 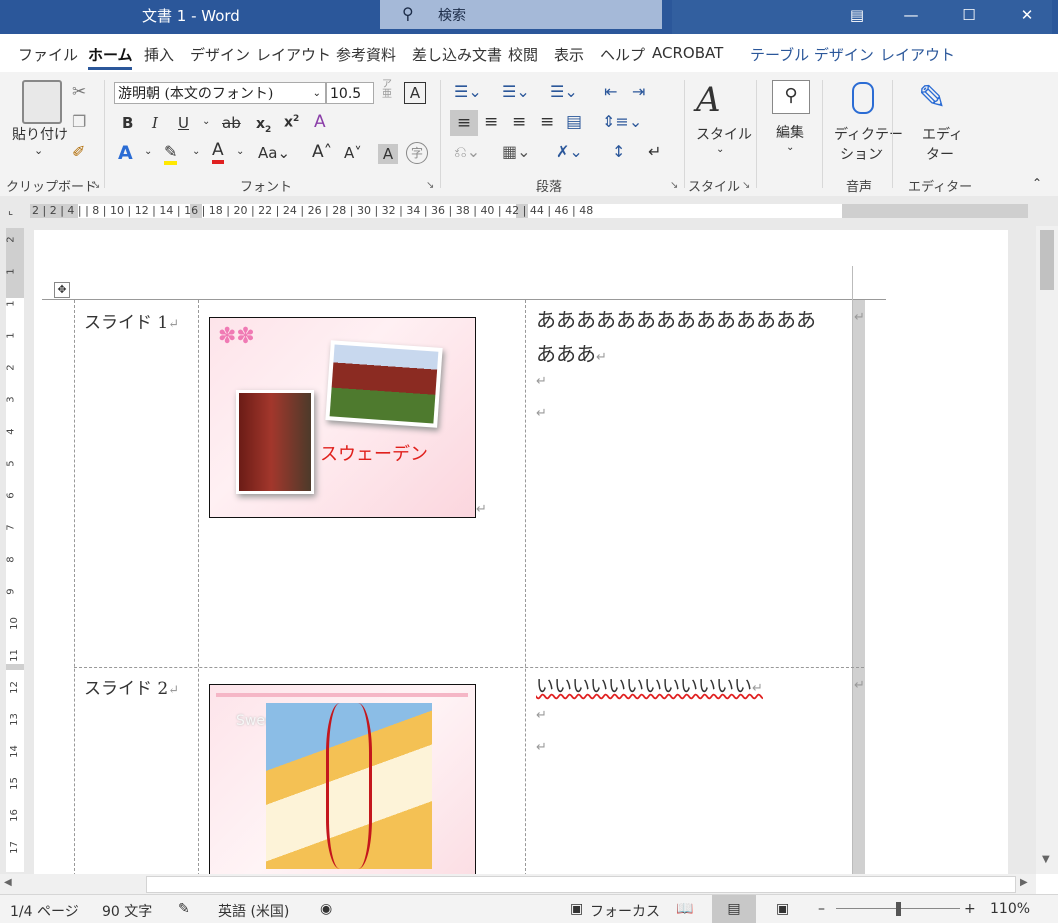 I want to click on close-button: ✕, so click(x=1027, y=15).